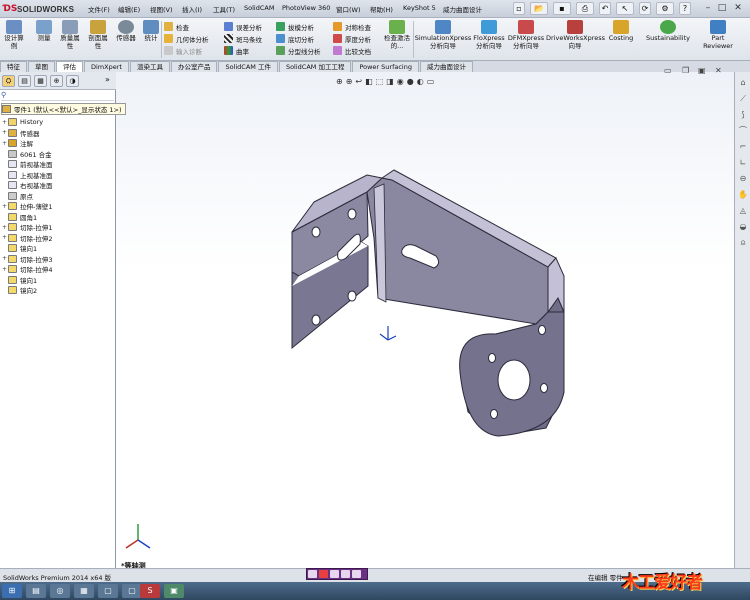  Describe the element at coordinates (27, 185) in the screenshot. I see `tree-right-plane: 右视基准面` at that location.